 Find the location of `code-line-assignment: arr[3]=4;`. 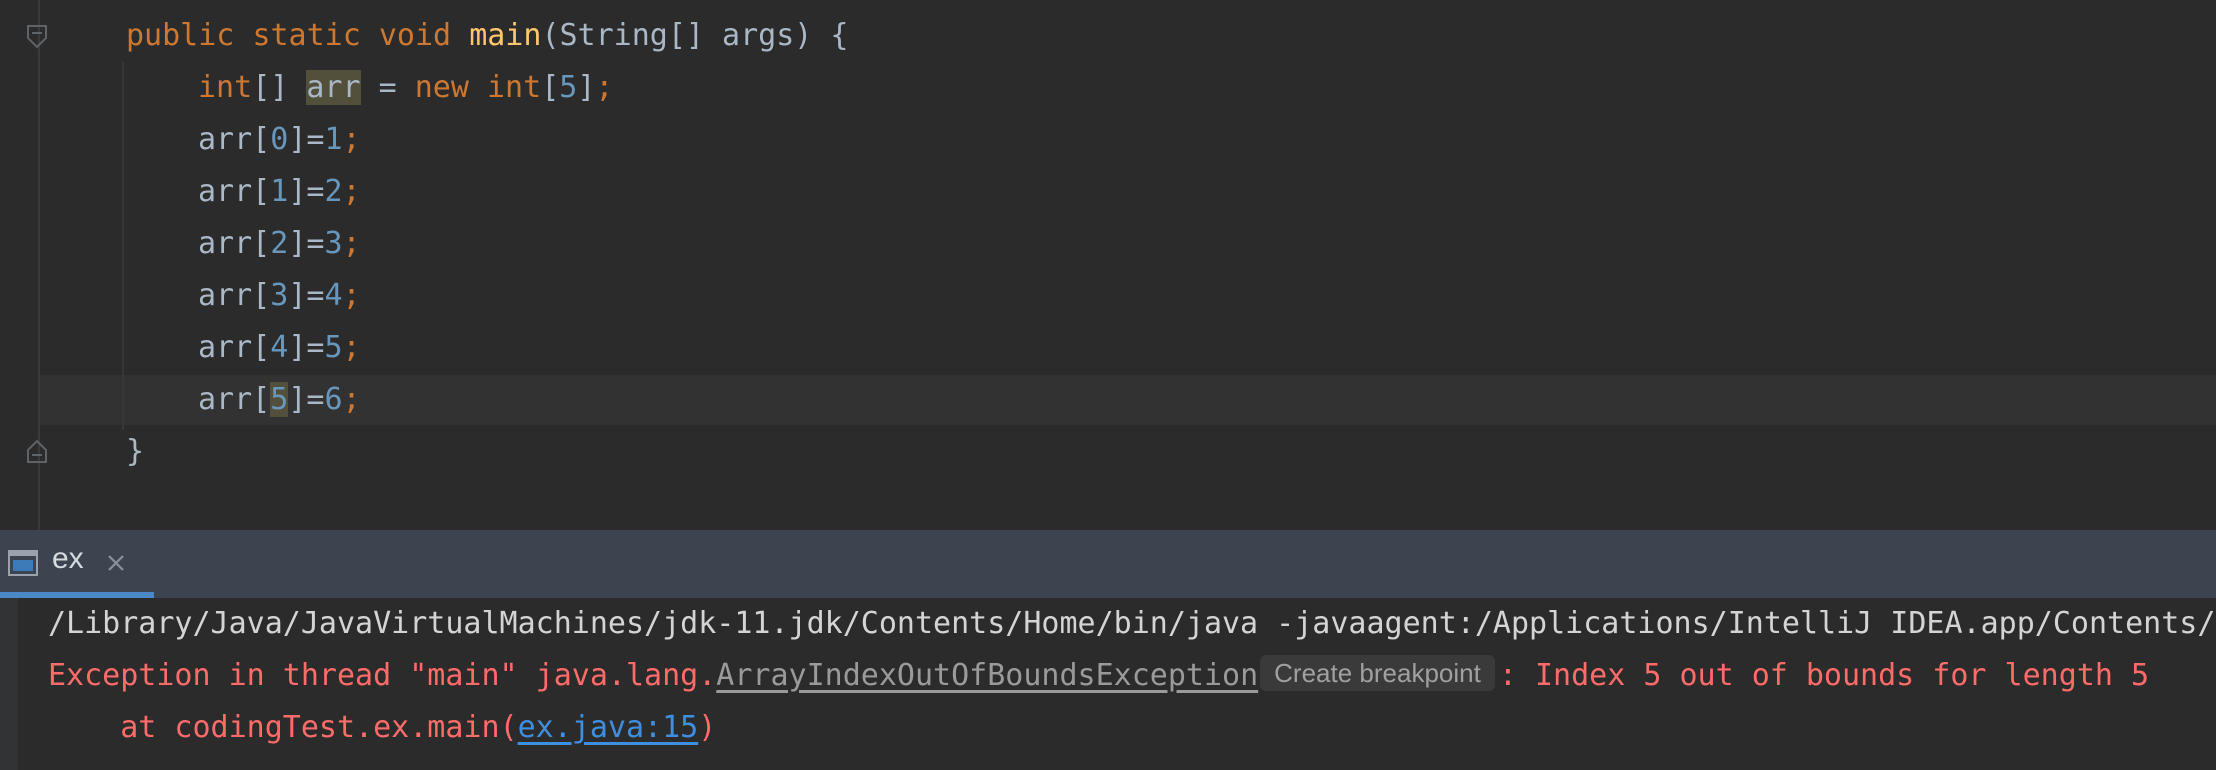

code-line-assignment: arr[3]=4; is located at coordinates (279, 296).